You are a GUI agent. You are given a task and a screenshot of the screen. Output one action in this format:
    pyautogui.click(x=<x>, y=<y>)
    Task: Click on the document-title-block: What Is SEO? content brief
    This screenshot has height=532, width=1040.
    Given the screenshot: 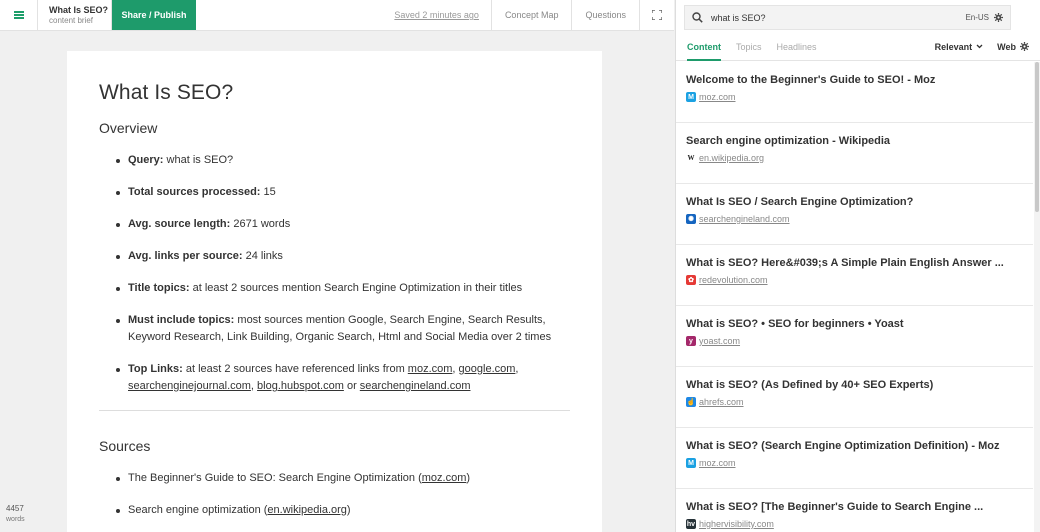 What is the action you would take?
    pyautogui.click(x=75, y=15)
    